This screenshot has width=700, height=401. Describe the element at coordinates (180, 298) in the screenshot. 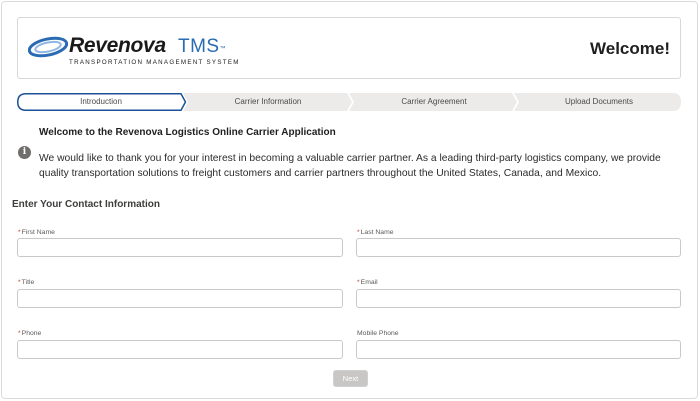

I see `title-input` at that location.